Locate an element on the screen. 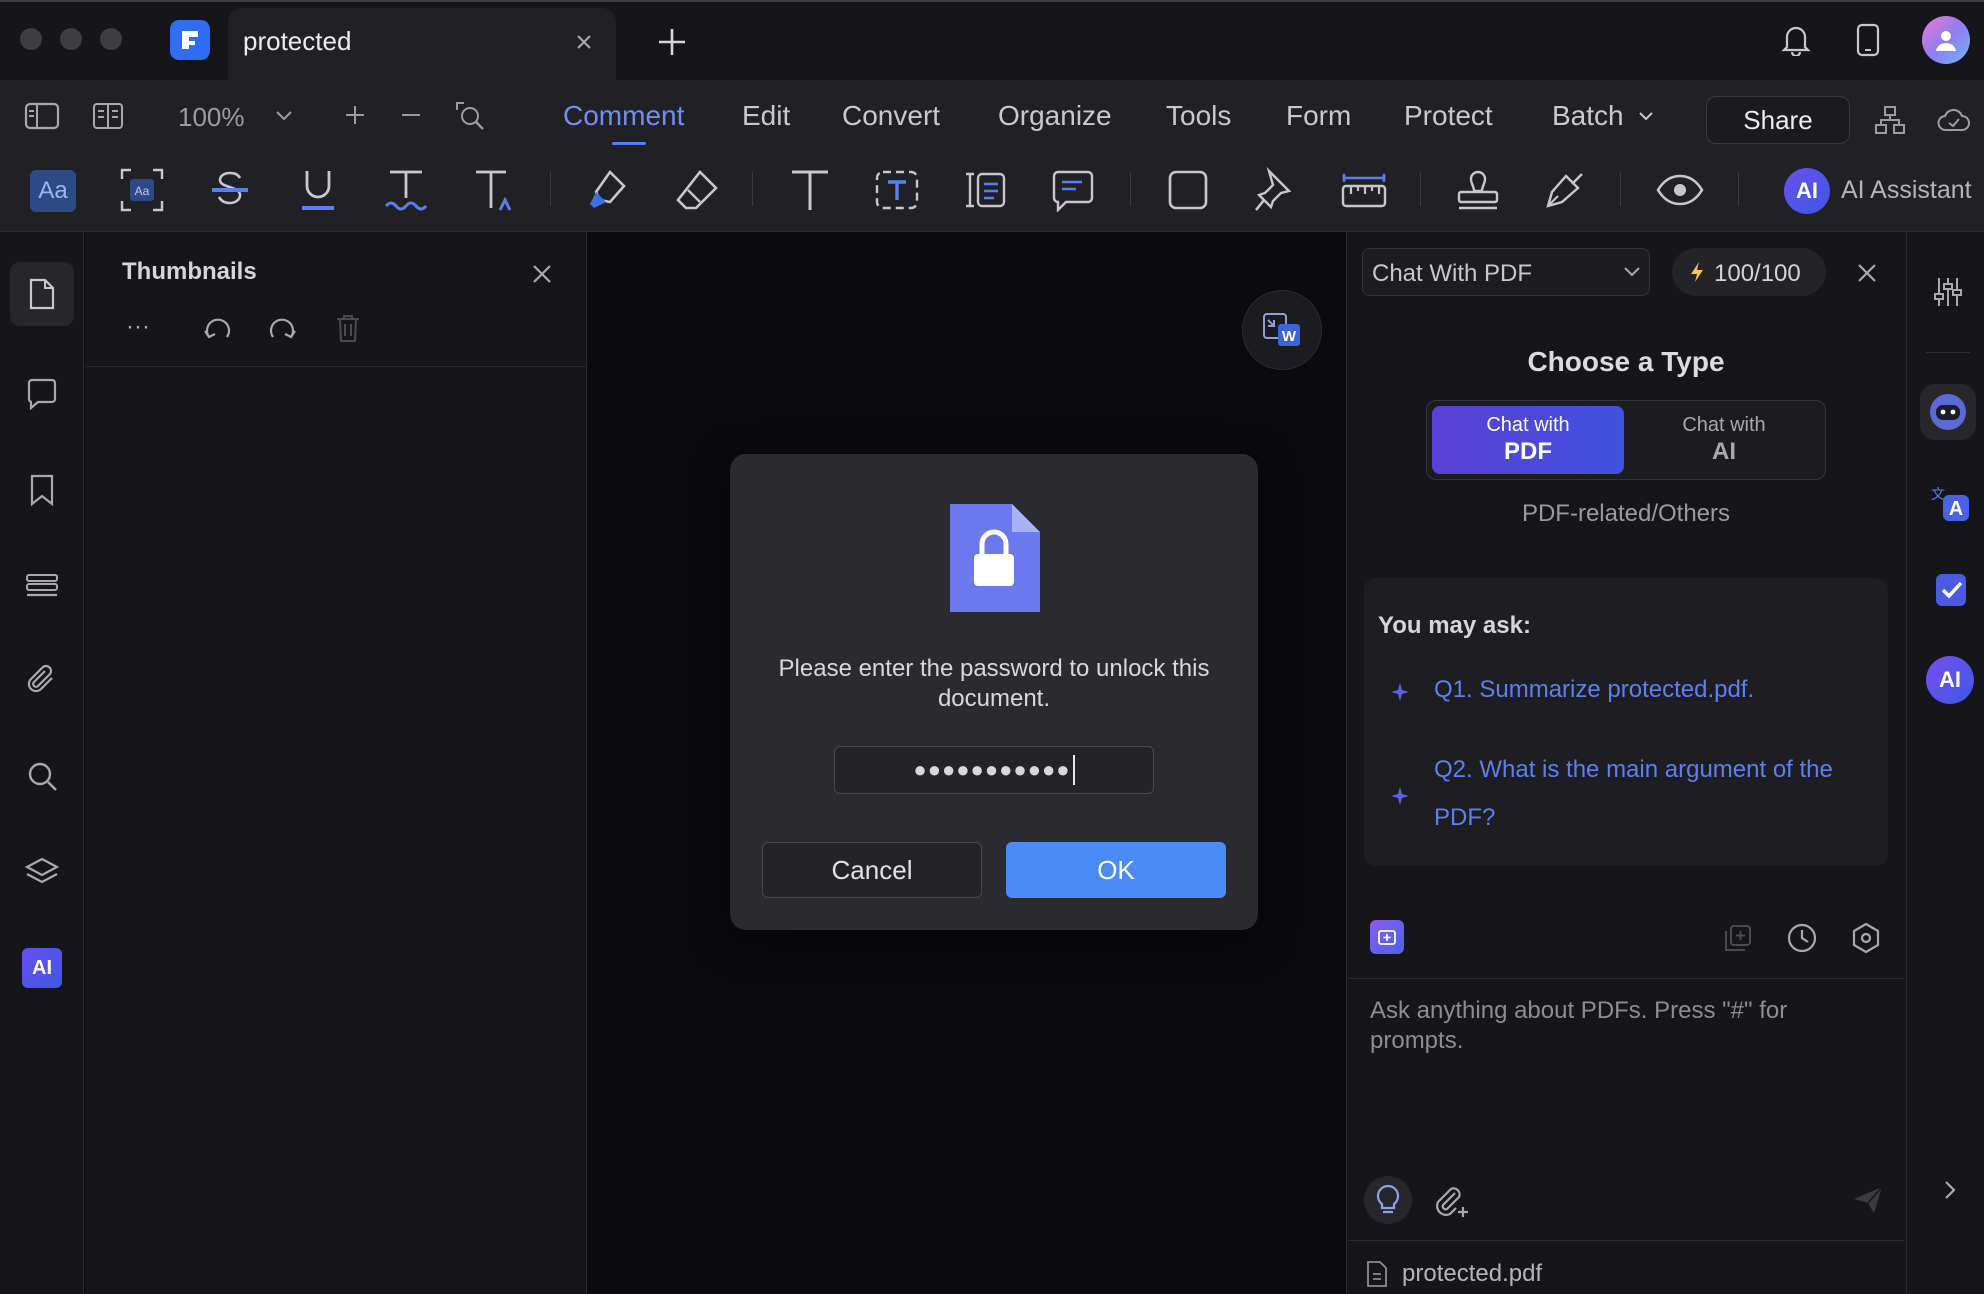  menu-tools: Tools is located at coordinates (1198, 116).